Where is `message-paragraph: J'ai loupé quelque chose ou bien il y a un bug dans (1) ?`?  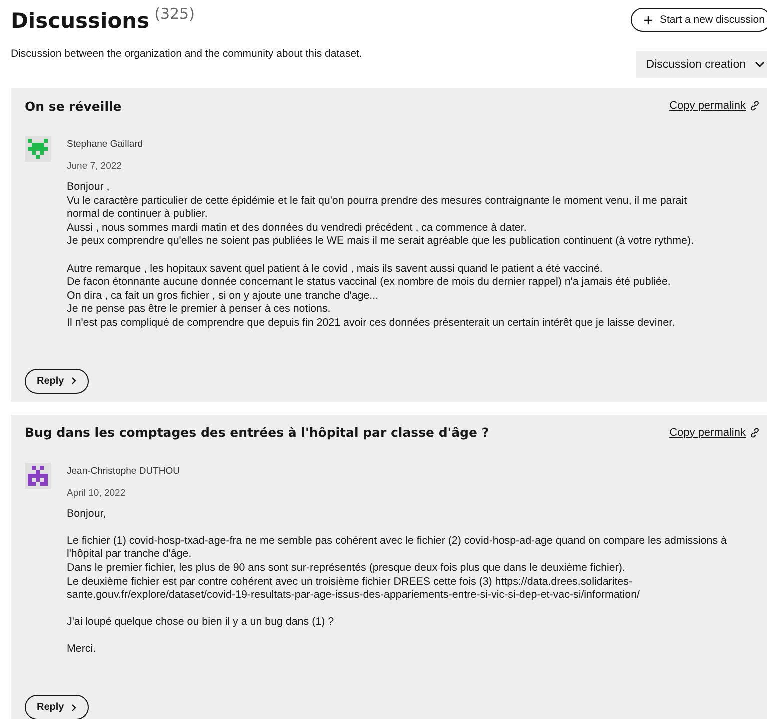
message-paragraph: J'ai loupé quelque chose ou bien il y a un bug dans (1) ? is located at coordinates (201, 623).